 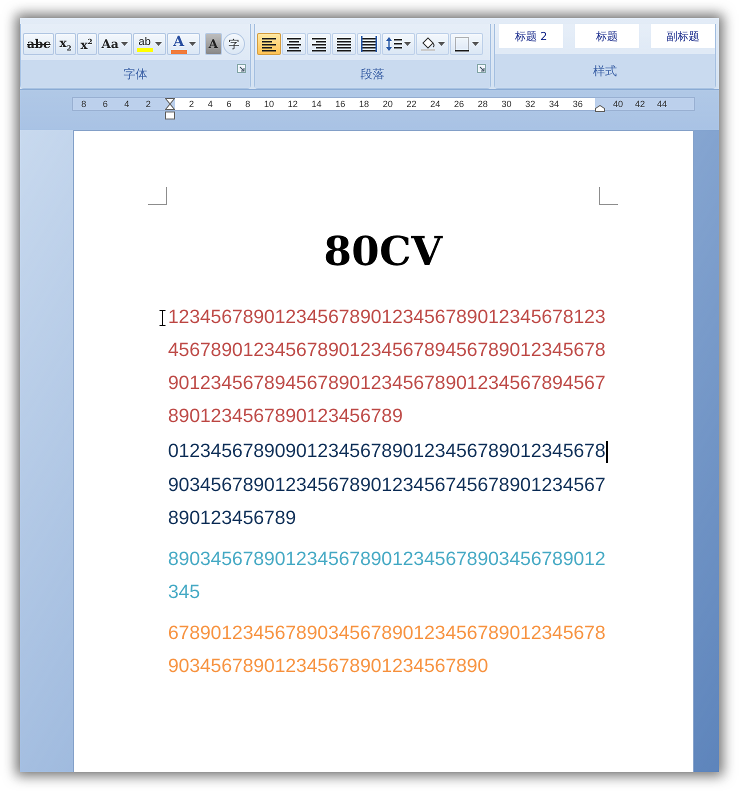 I want to click on text-line: 345, so click(x=184, y=593).